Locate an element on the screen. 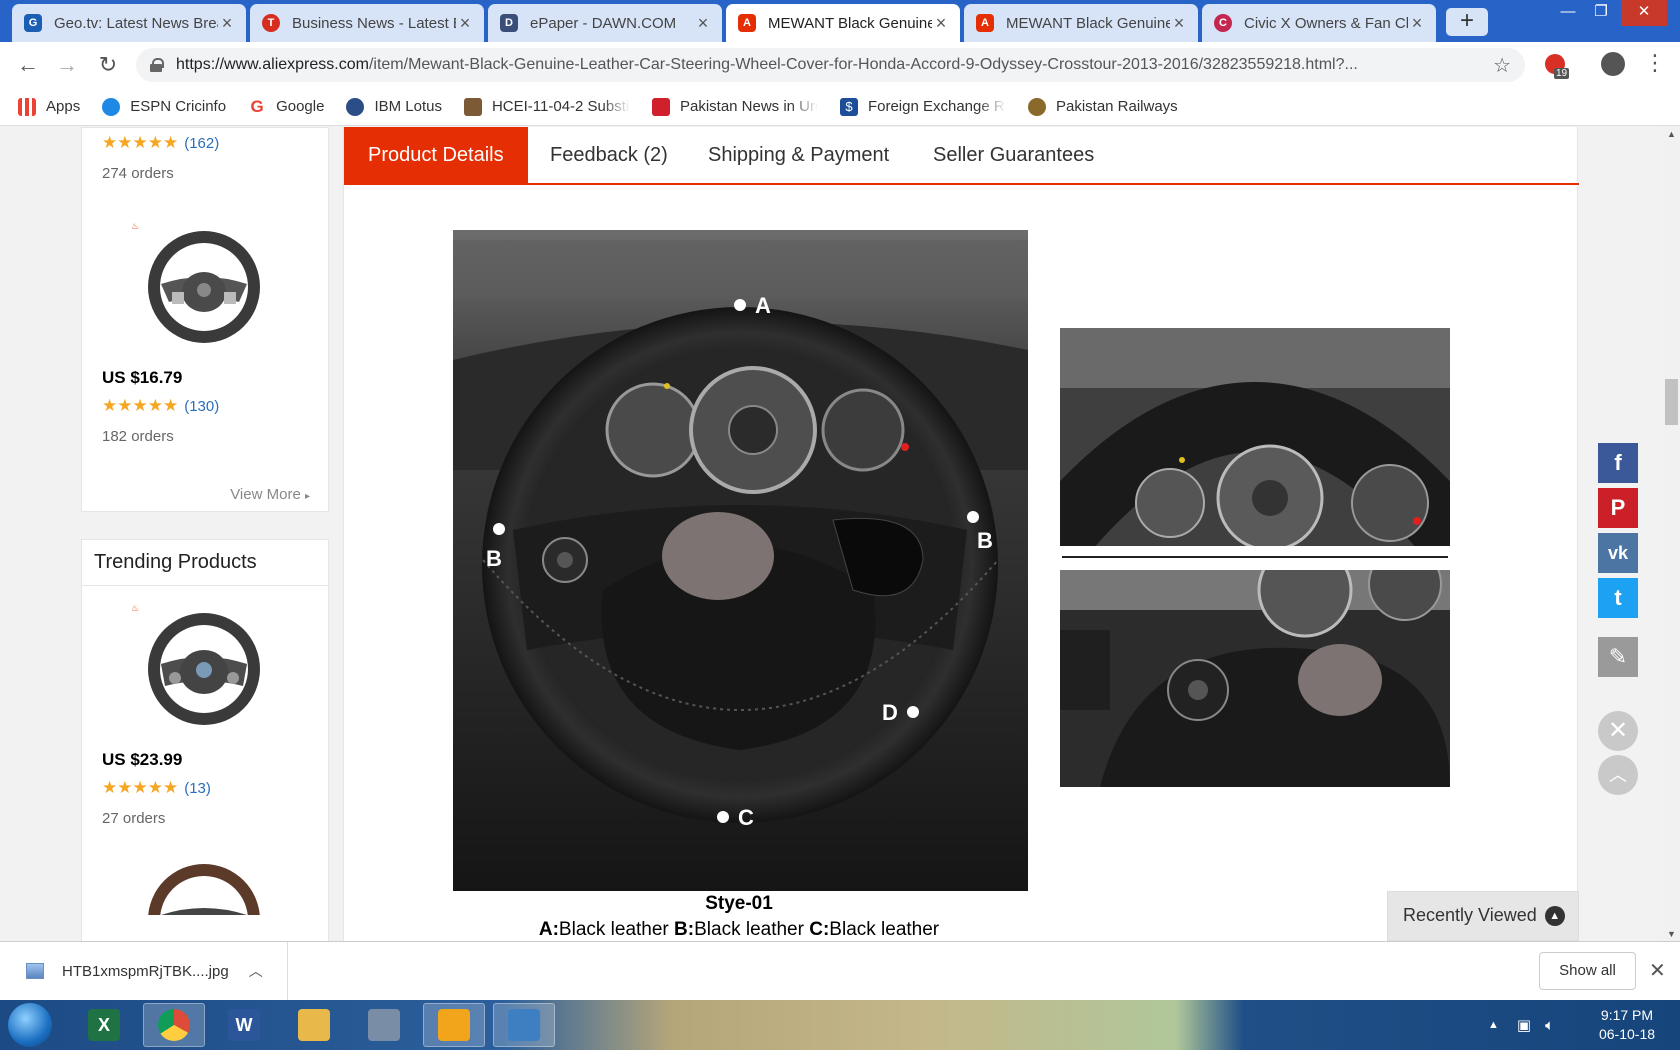 The width and height of the screenshot is (1680, 1050). facebook-share-icon: f is located at coordinates (1618, 463).